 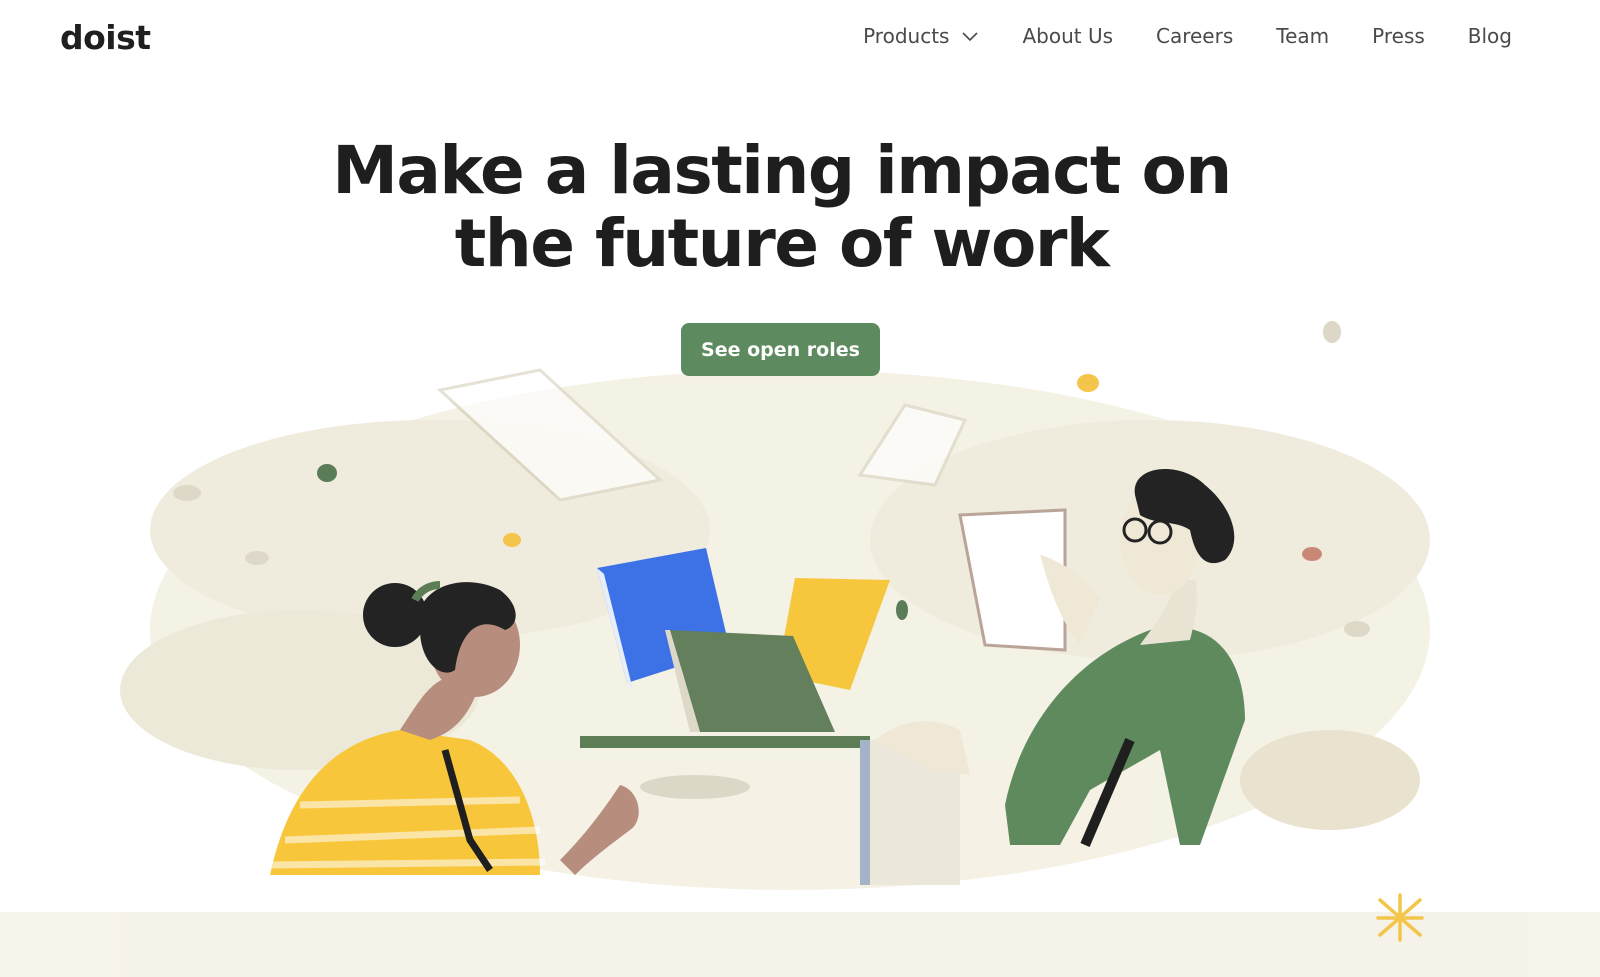 I want to click on nav-item-label: About Us, so click(x=1067, y=36).